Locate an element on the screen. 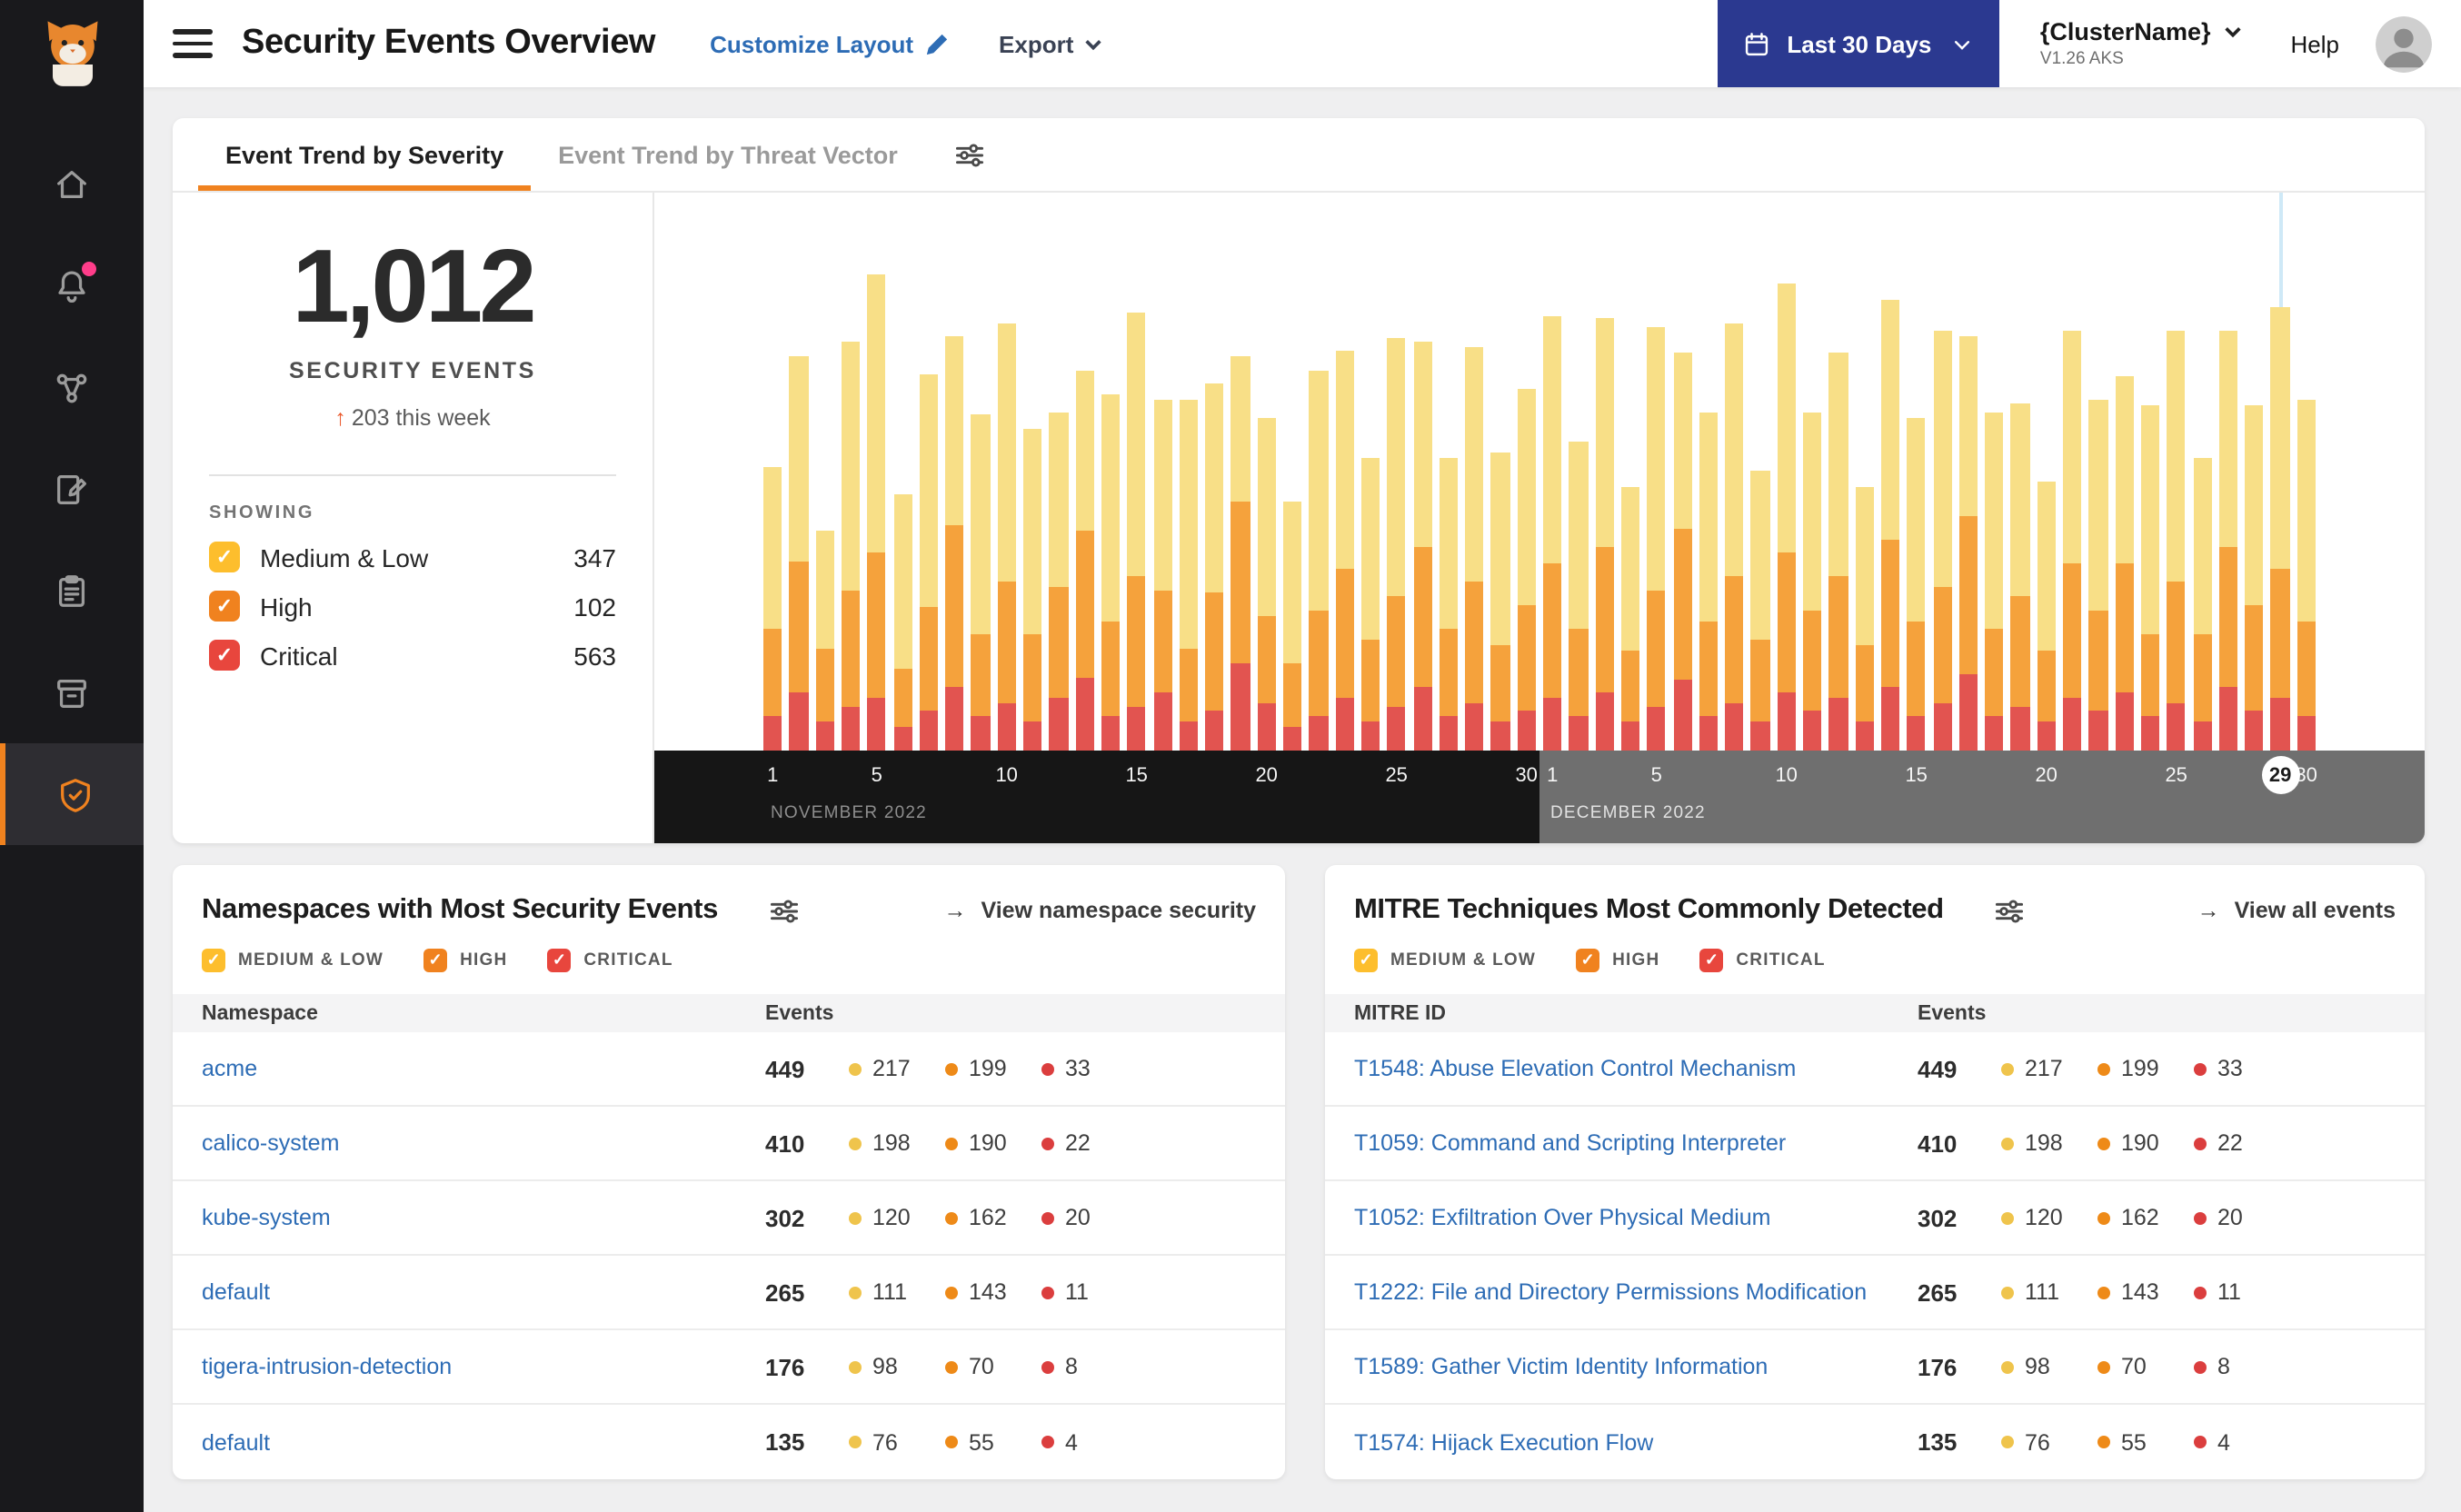 This screenshot has width=2461, height=1512. mitre-technique-link: T1574: Hijack Execution Flow is located at coordinates (1636, 1442).